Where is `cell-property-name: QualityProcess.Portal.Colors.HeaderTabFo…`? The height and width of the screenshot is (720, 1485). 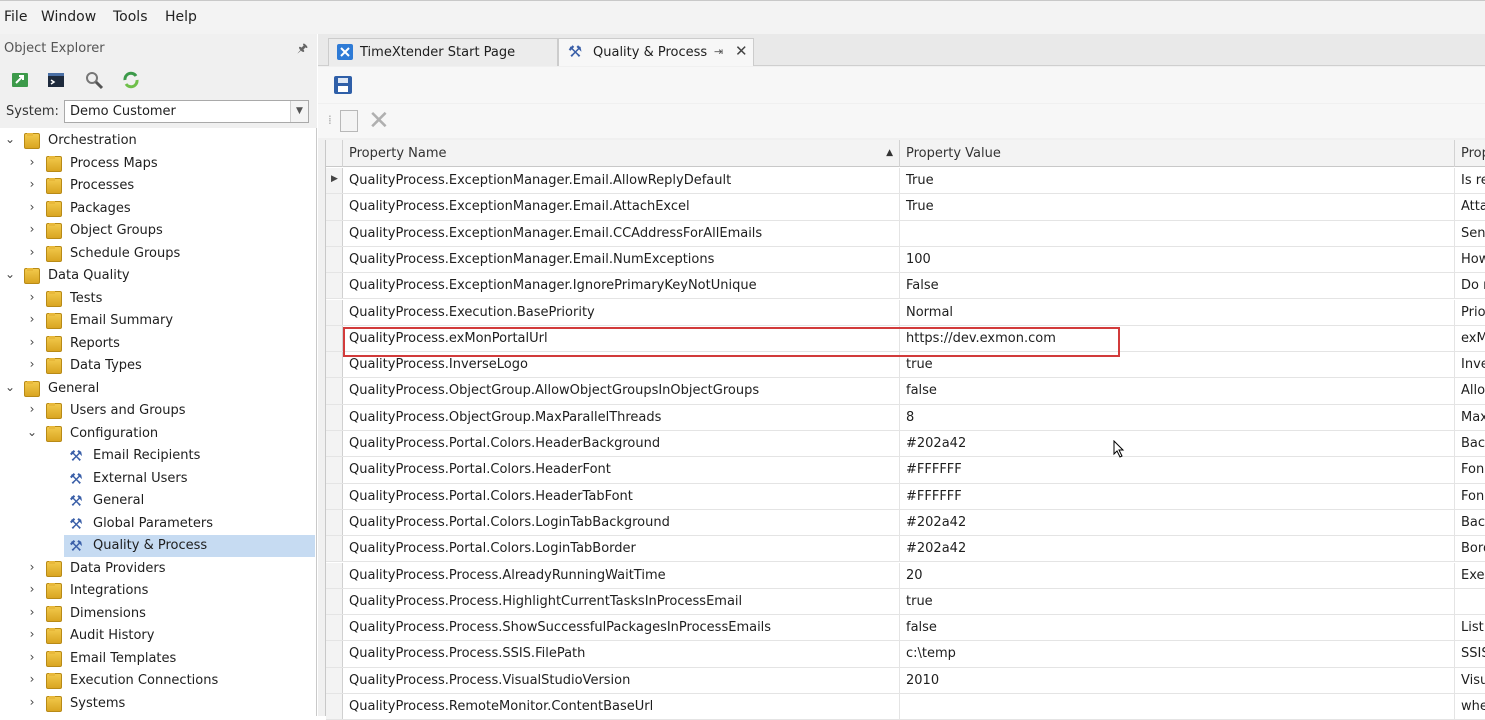 cell-property-name: QualityProcess.Portal.Colors.HeaderTabFo… is located at coordinates (621, 496).